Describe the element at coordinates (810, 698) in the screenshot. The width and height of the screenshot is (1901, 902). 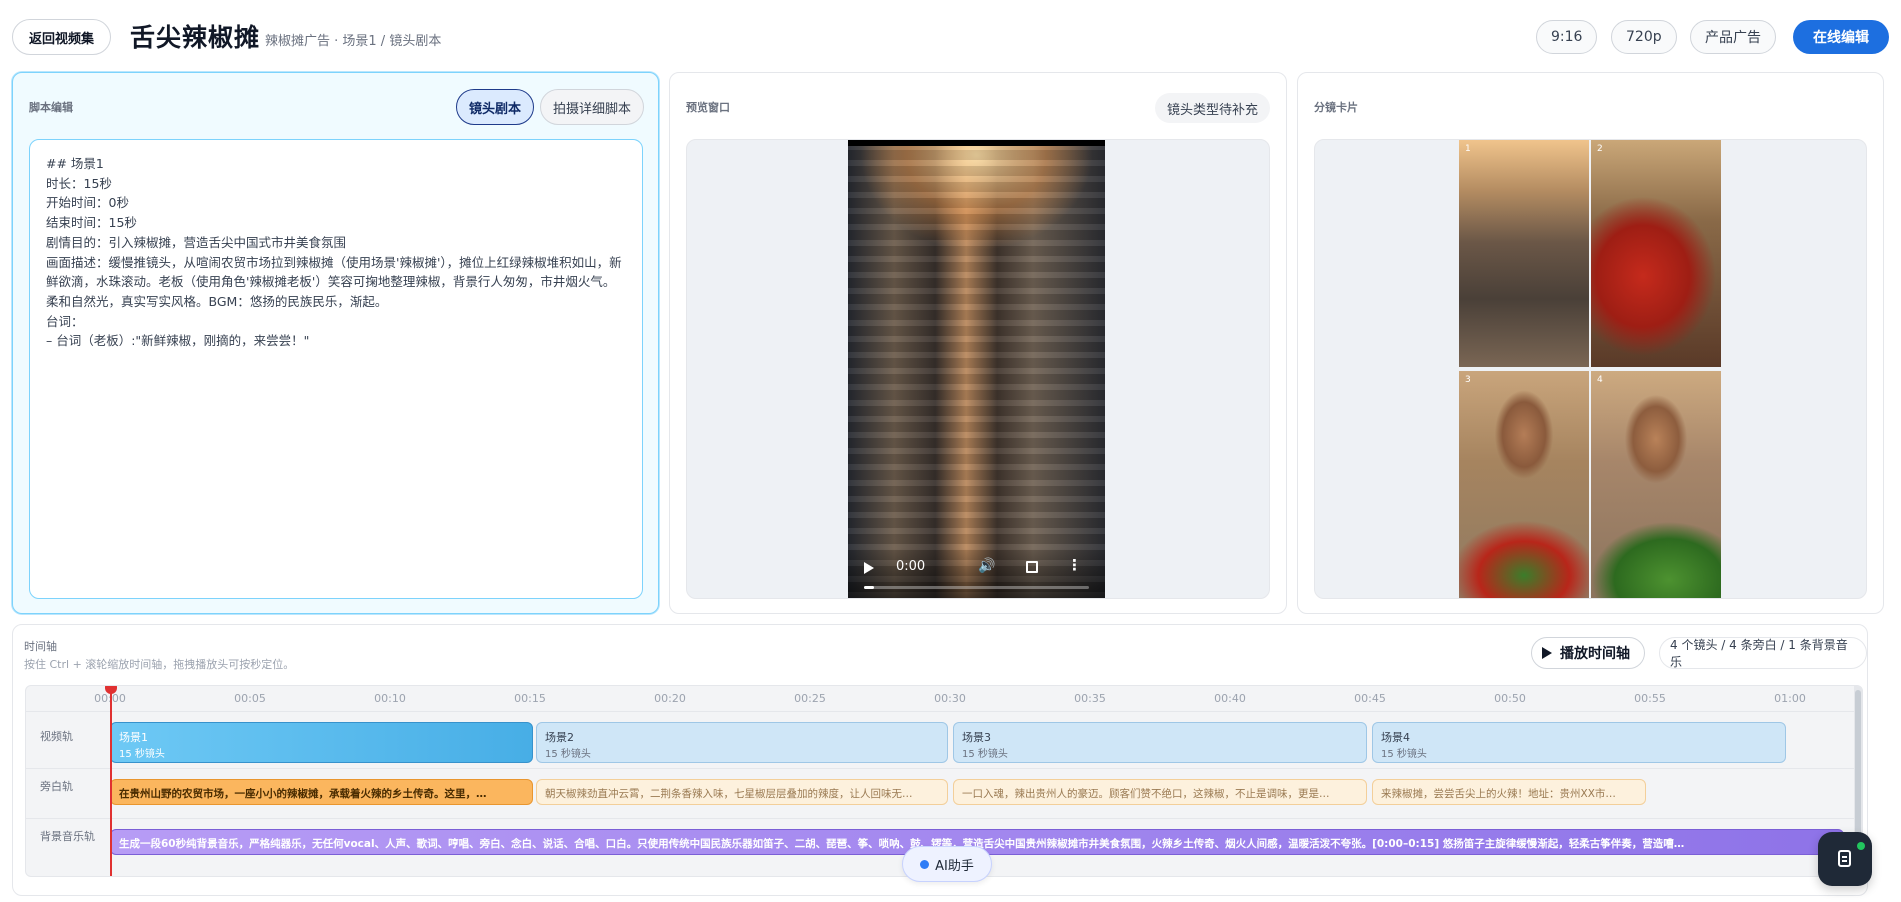
I see `ruler-tick: 00:25` at that location.